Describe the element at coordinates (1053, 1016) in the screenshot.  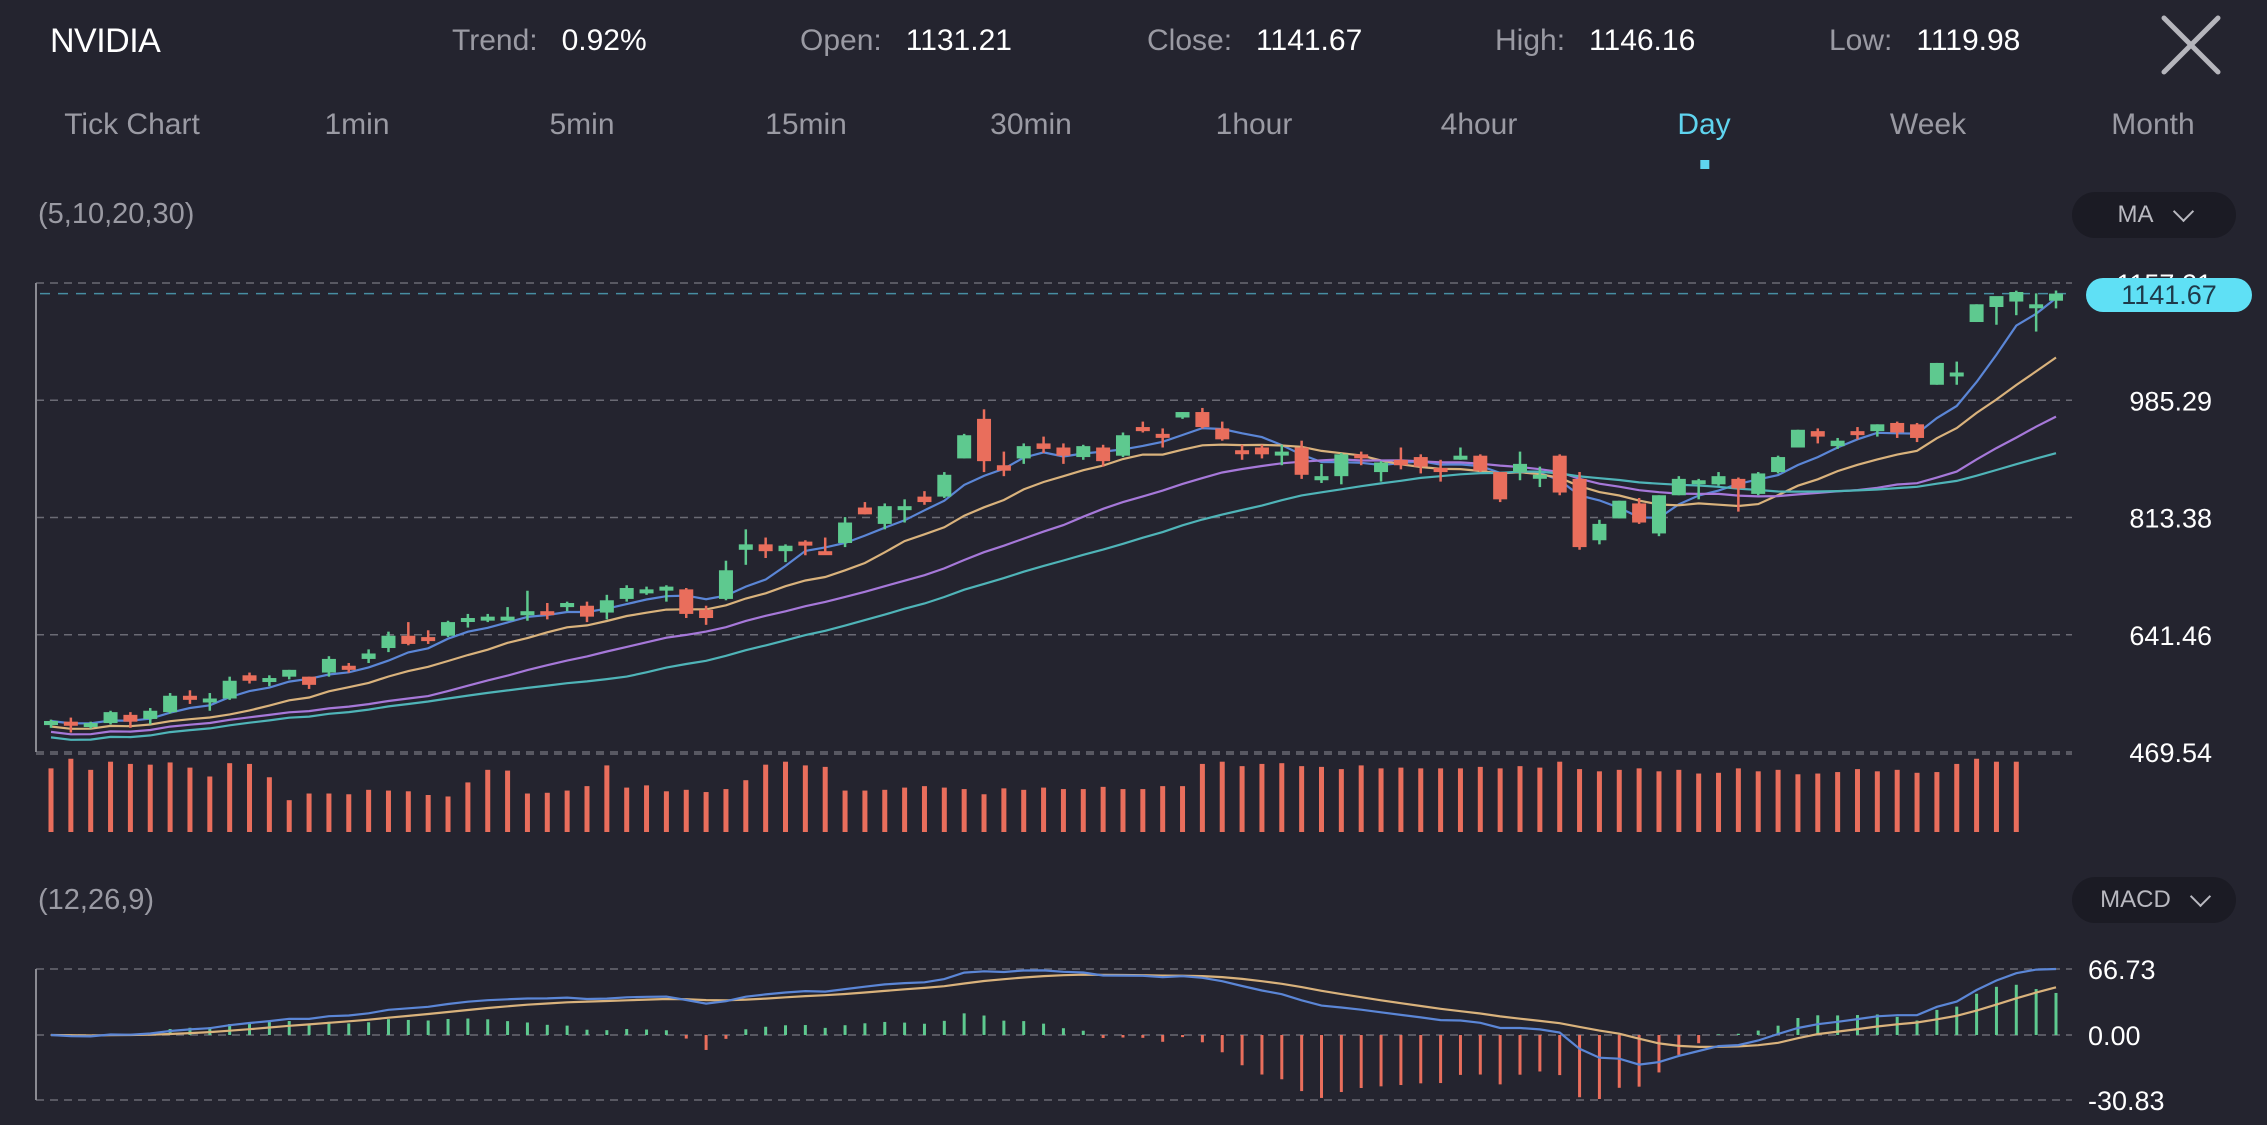
I see `macd-dif-line` at that location.